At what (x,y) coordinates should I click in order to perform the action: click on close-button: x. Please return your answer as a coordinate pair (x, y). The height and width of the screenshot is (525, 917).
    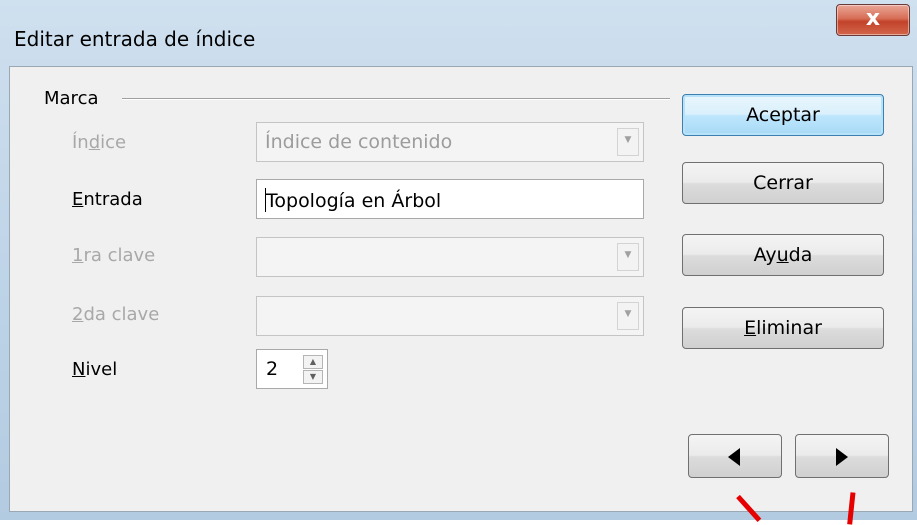
    Looking at the image, I should click on (873, 20).